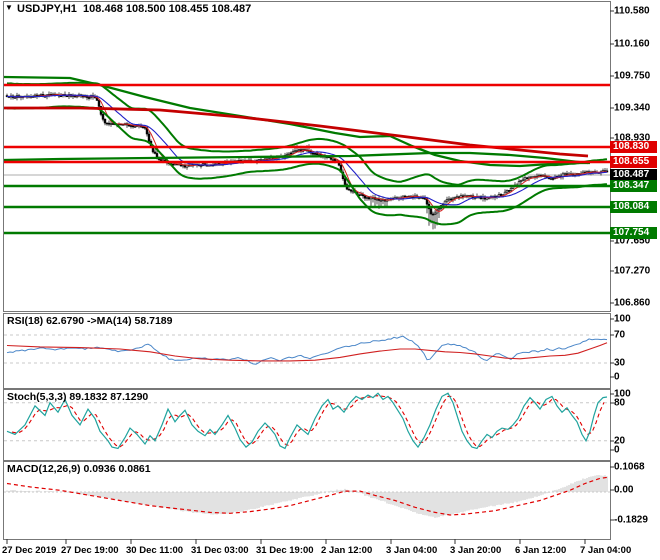 The width and height of the screenshot is (660, 560). I want to click on price-axis-label: 107.270, so click(632, 271).